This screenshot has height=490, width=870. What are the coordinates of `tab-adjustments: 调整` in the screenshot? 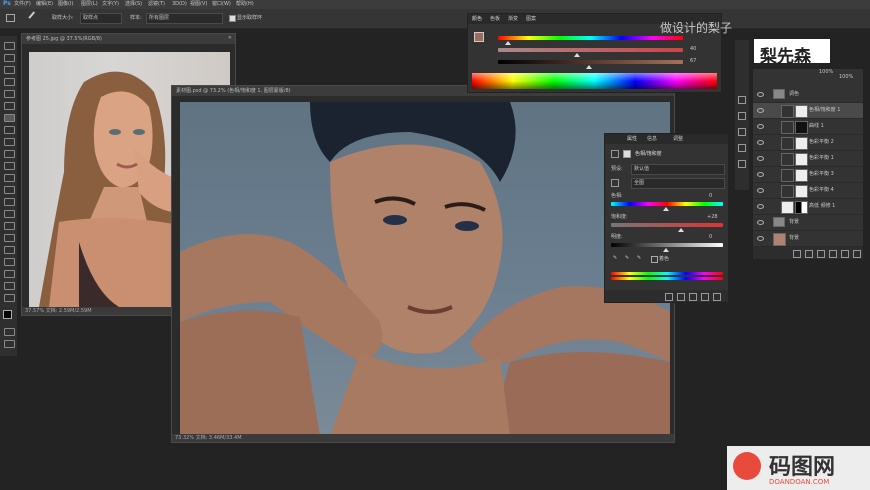 It's located at (678, 139).